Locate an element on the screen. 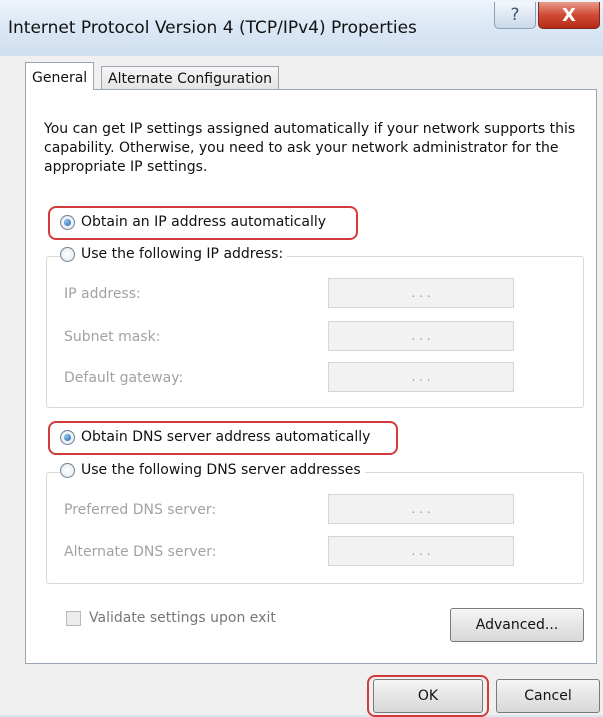 Image resolution: width=603 pixels, height=717 pixels. ok-button: OK is located at coordinates (428, 696).